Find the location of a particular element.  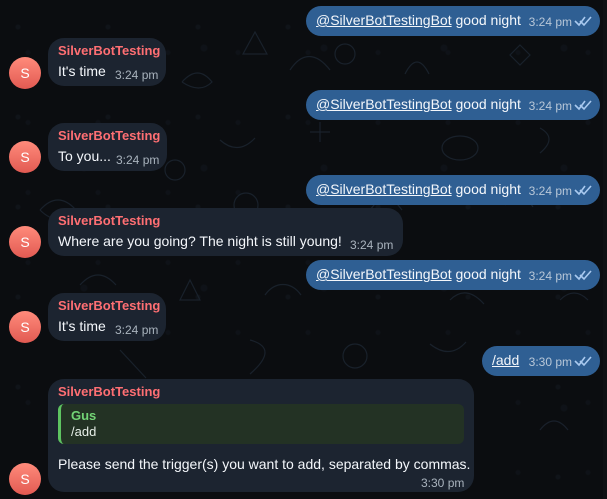

reply-preview: Gus /add is located at coordinates (261, 424).